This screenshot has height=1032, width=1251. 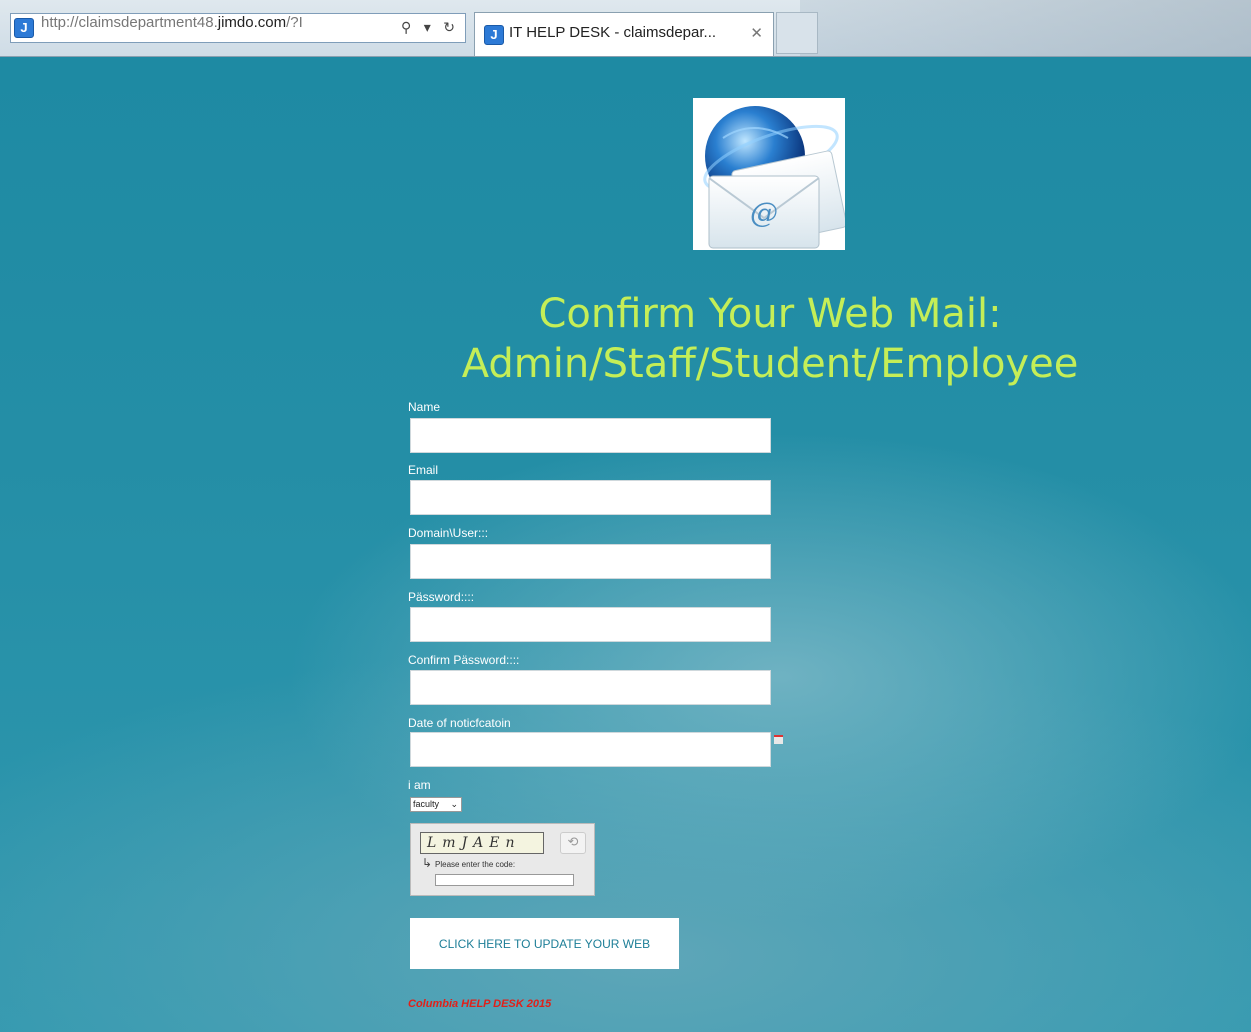 I want to click on search-icon: ⚲, so click(x=406, y=28).